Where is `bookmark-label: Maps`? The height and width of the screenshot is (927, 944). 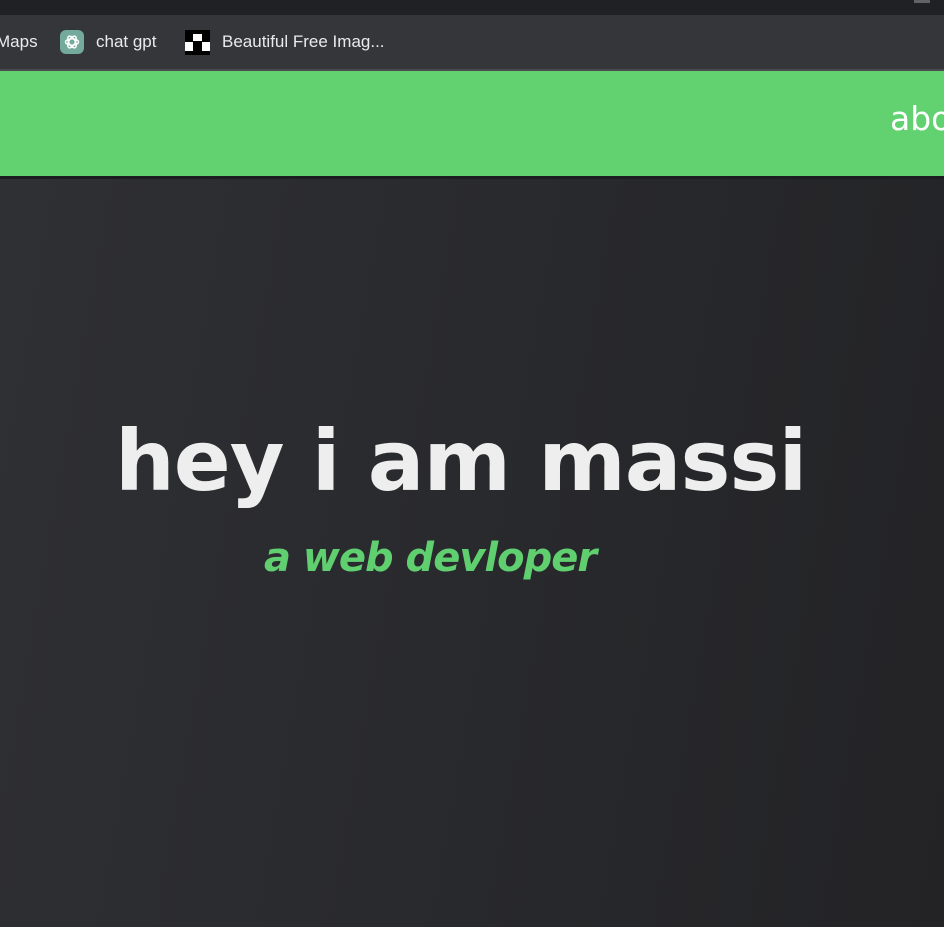
bookmark-label: Maps is located at coordinates (19, 41).